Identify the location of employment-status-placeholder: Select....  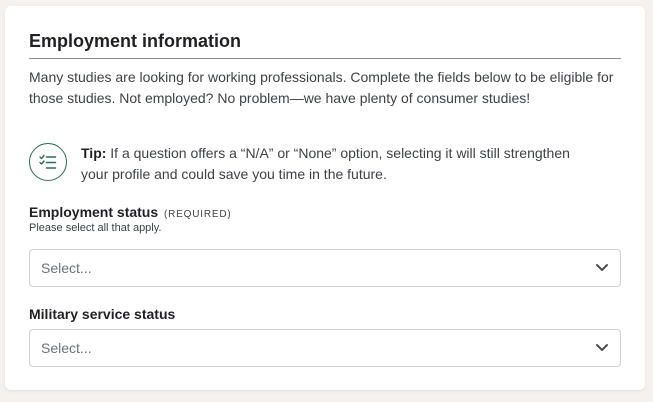
(66, 268).